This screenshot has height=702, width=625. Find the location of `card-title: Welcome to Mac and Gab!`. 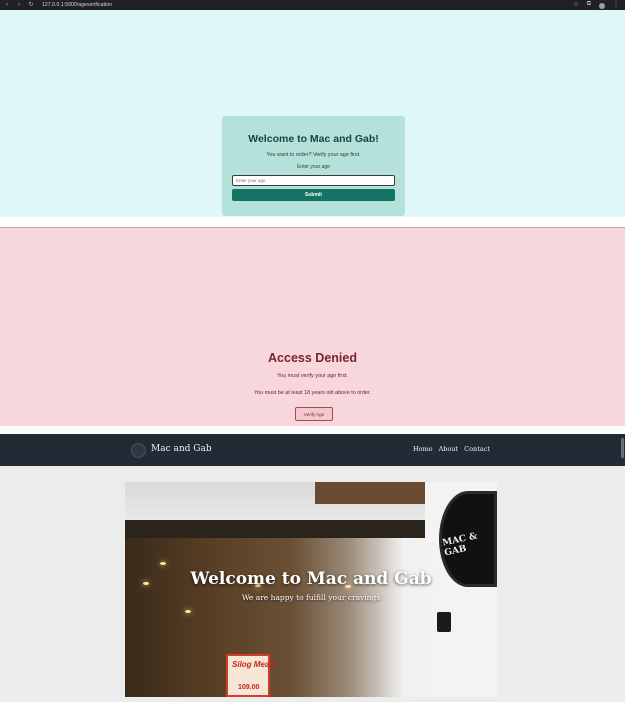

card-title: Welcome to Mac and Gab! is located at coordinates (313, 139).